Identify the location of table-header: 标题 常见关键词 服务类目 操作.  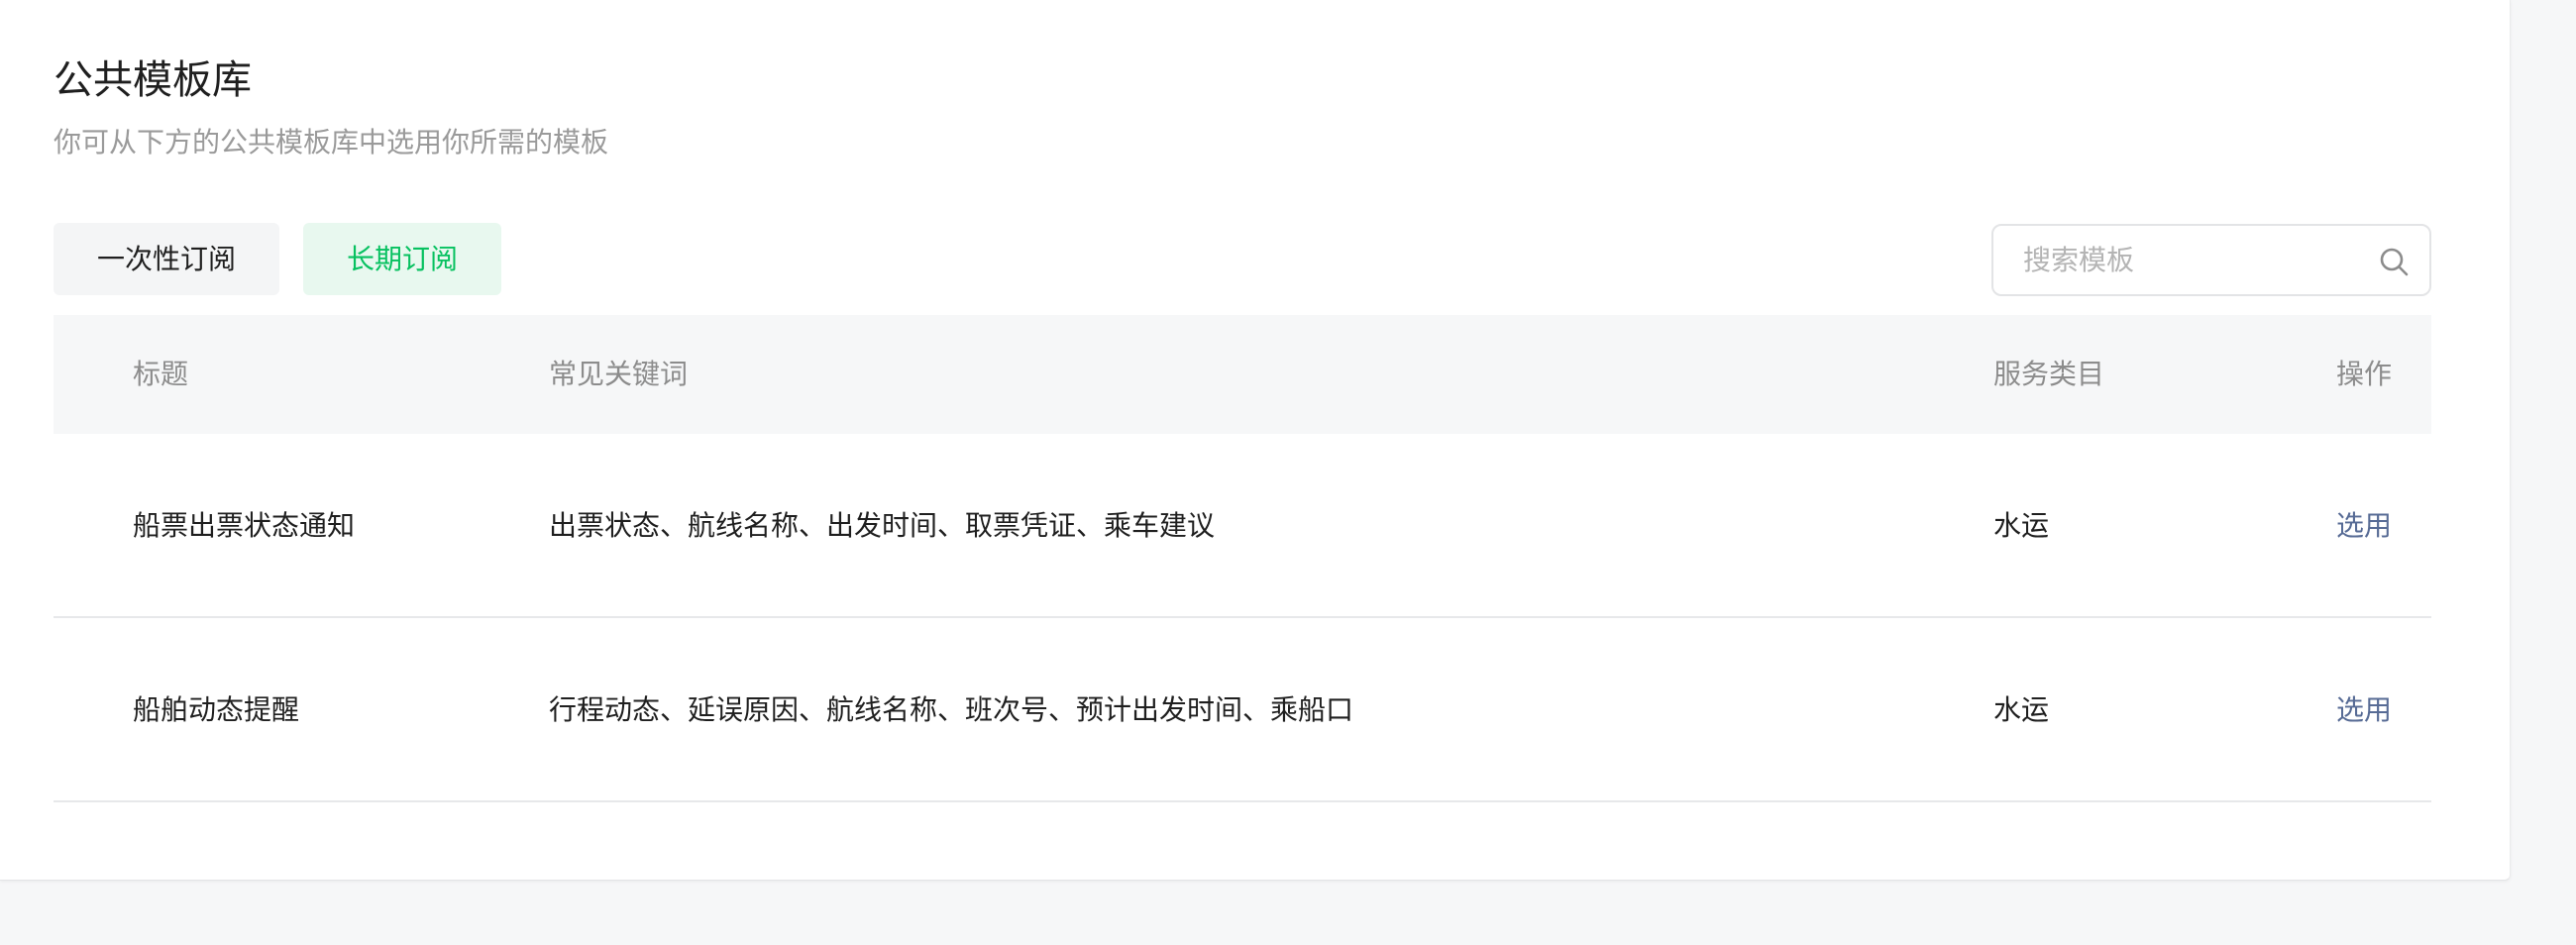
(1242, 374).